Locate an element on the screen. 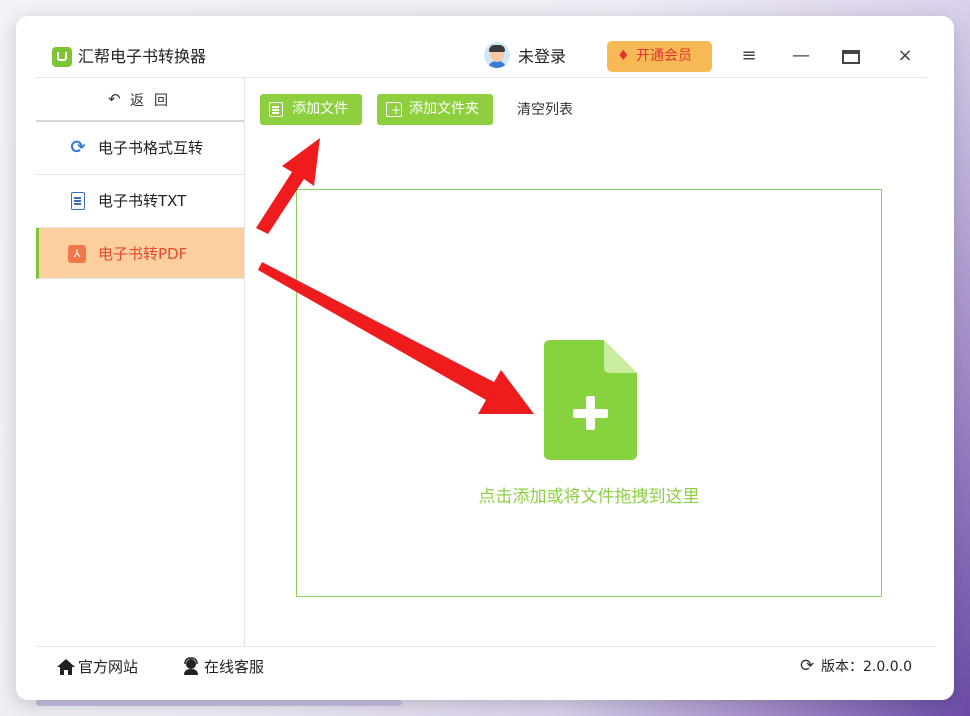 This screenshot has width=970, height=716. online-support-link: 在线客服 is located at coordinates (234, 667).